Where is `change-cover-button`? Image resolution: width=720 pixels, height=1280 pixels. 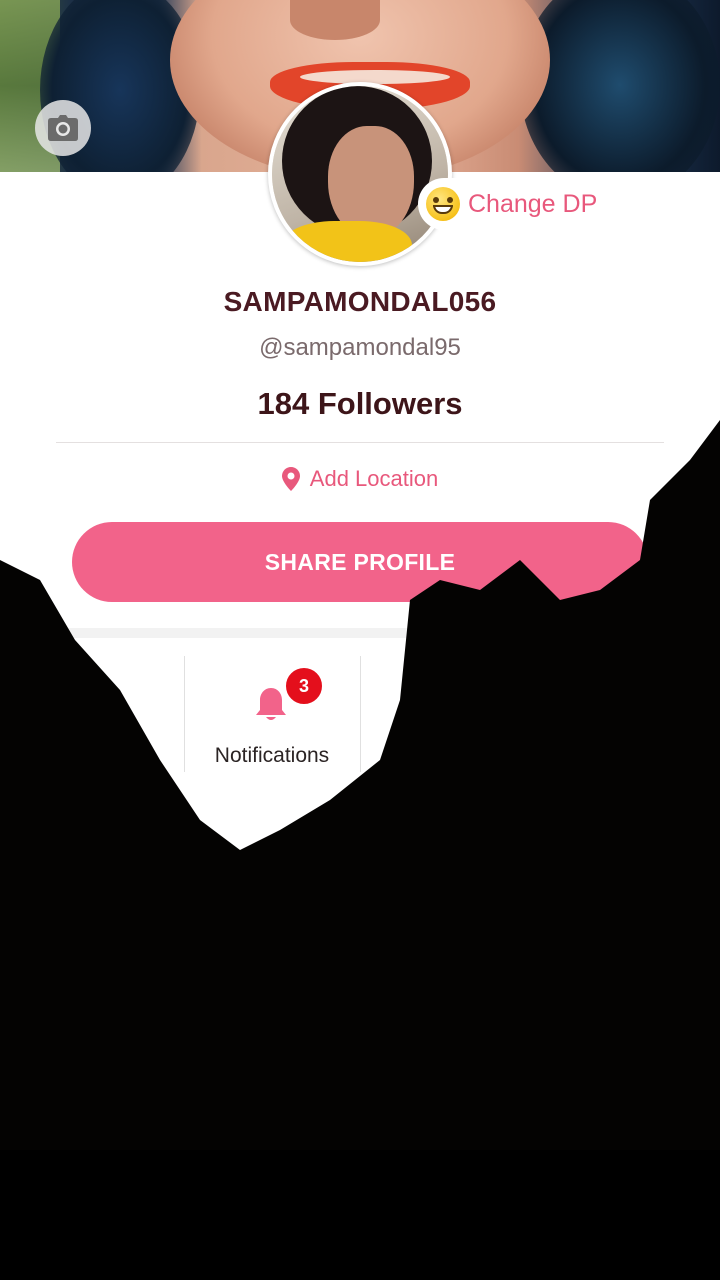
change-cover-button is located at coordinates (63, 128).